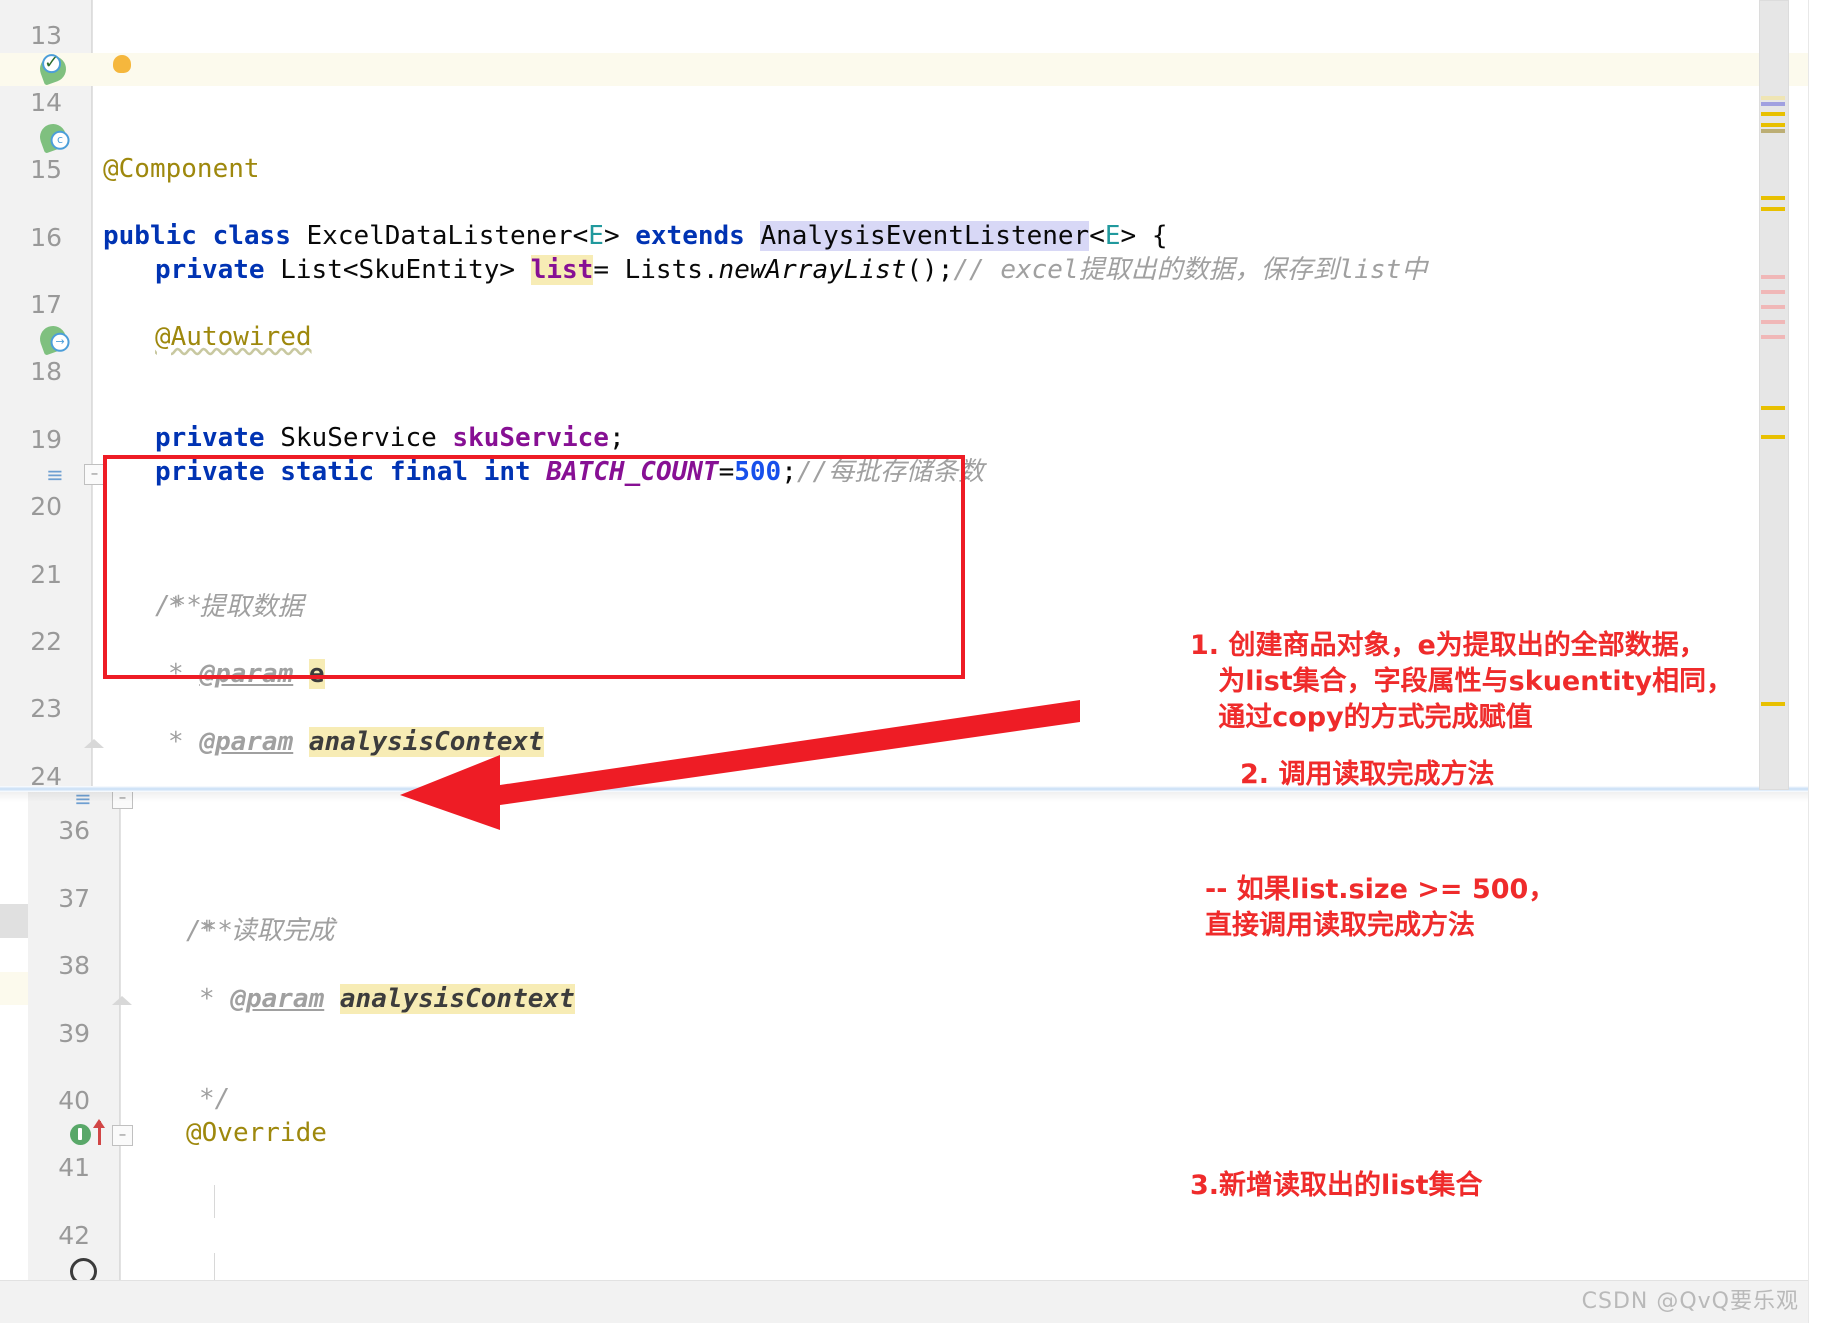  Describe the element at coordinates (122, 64) in the screenshot. I see `lightbulb-icon` at that location.